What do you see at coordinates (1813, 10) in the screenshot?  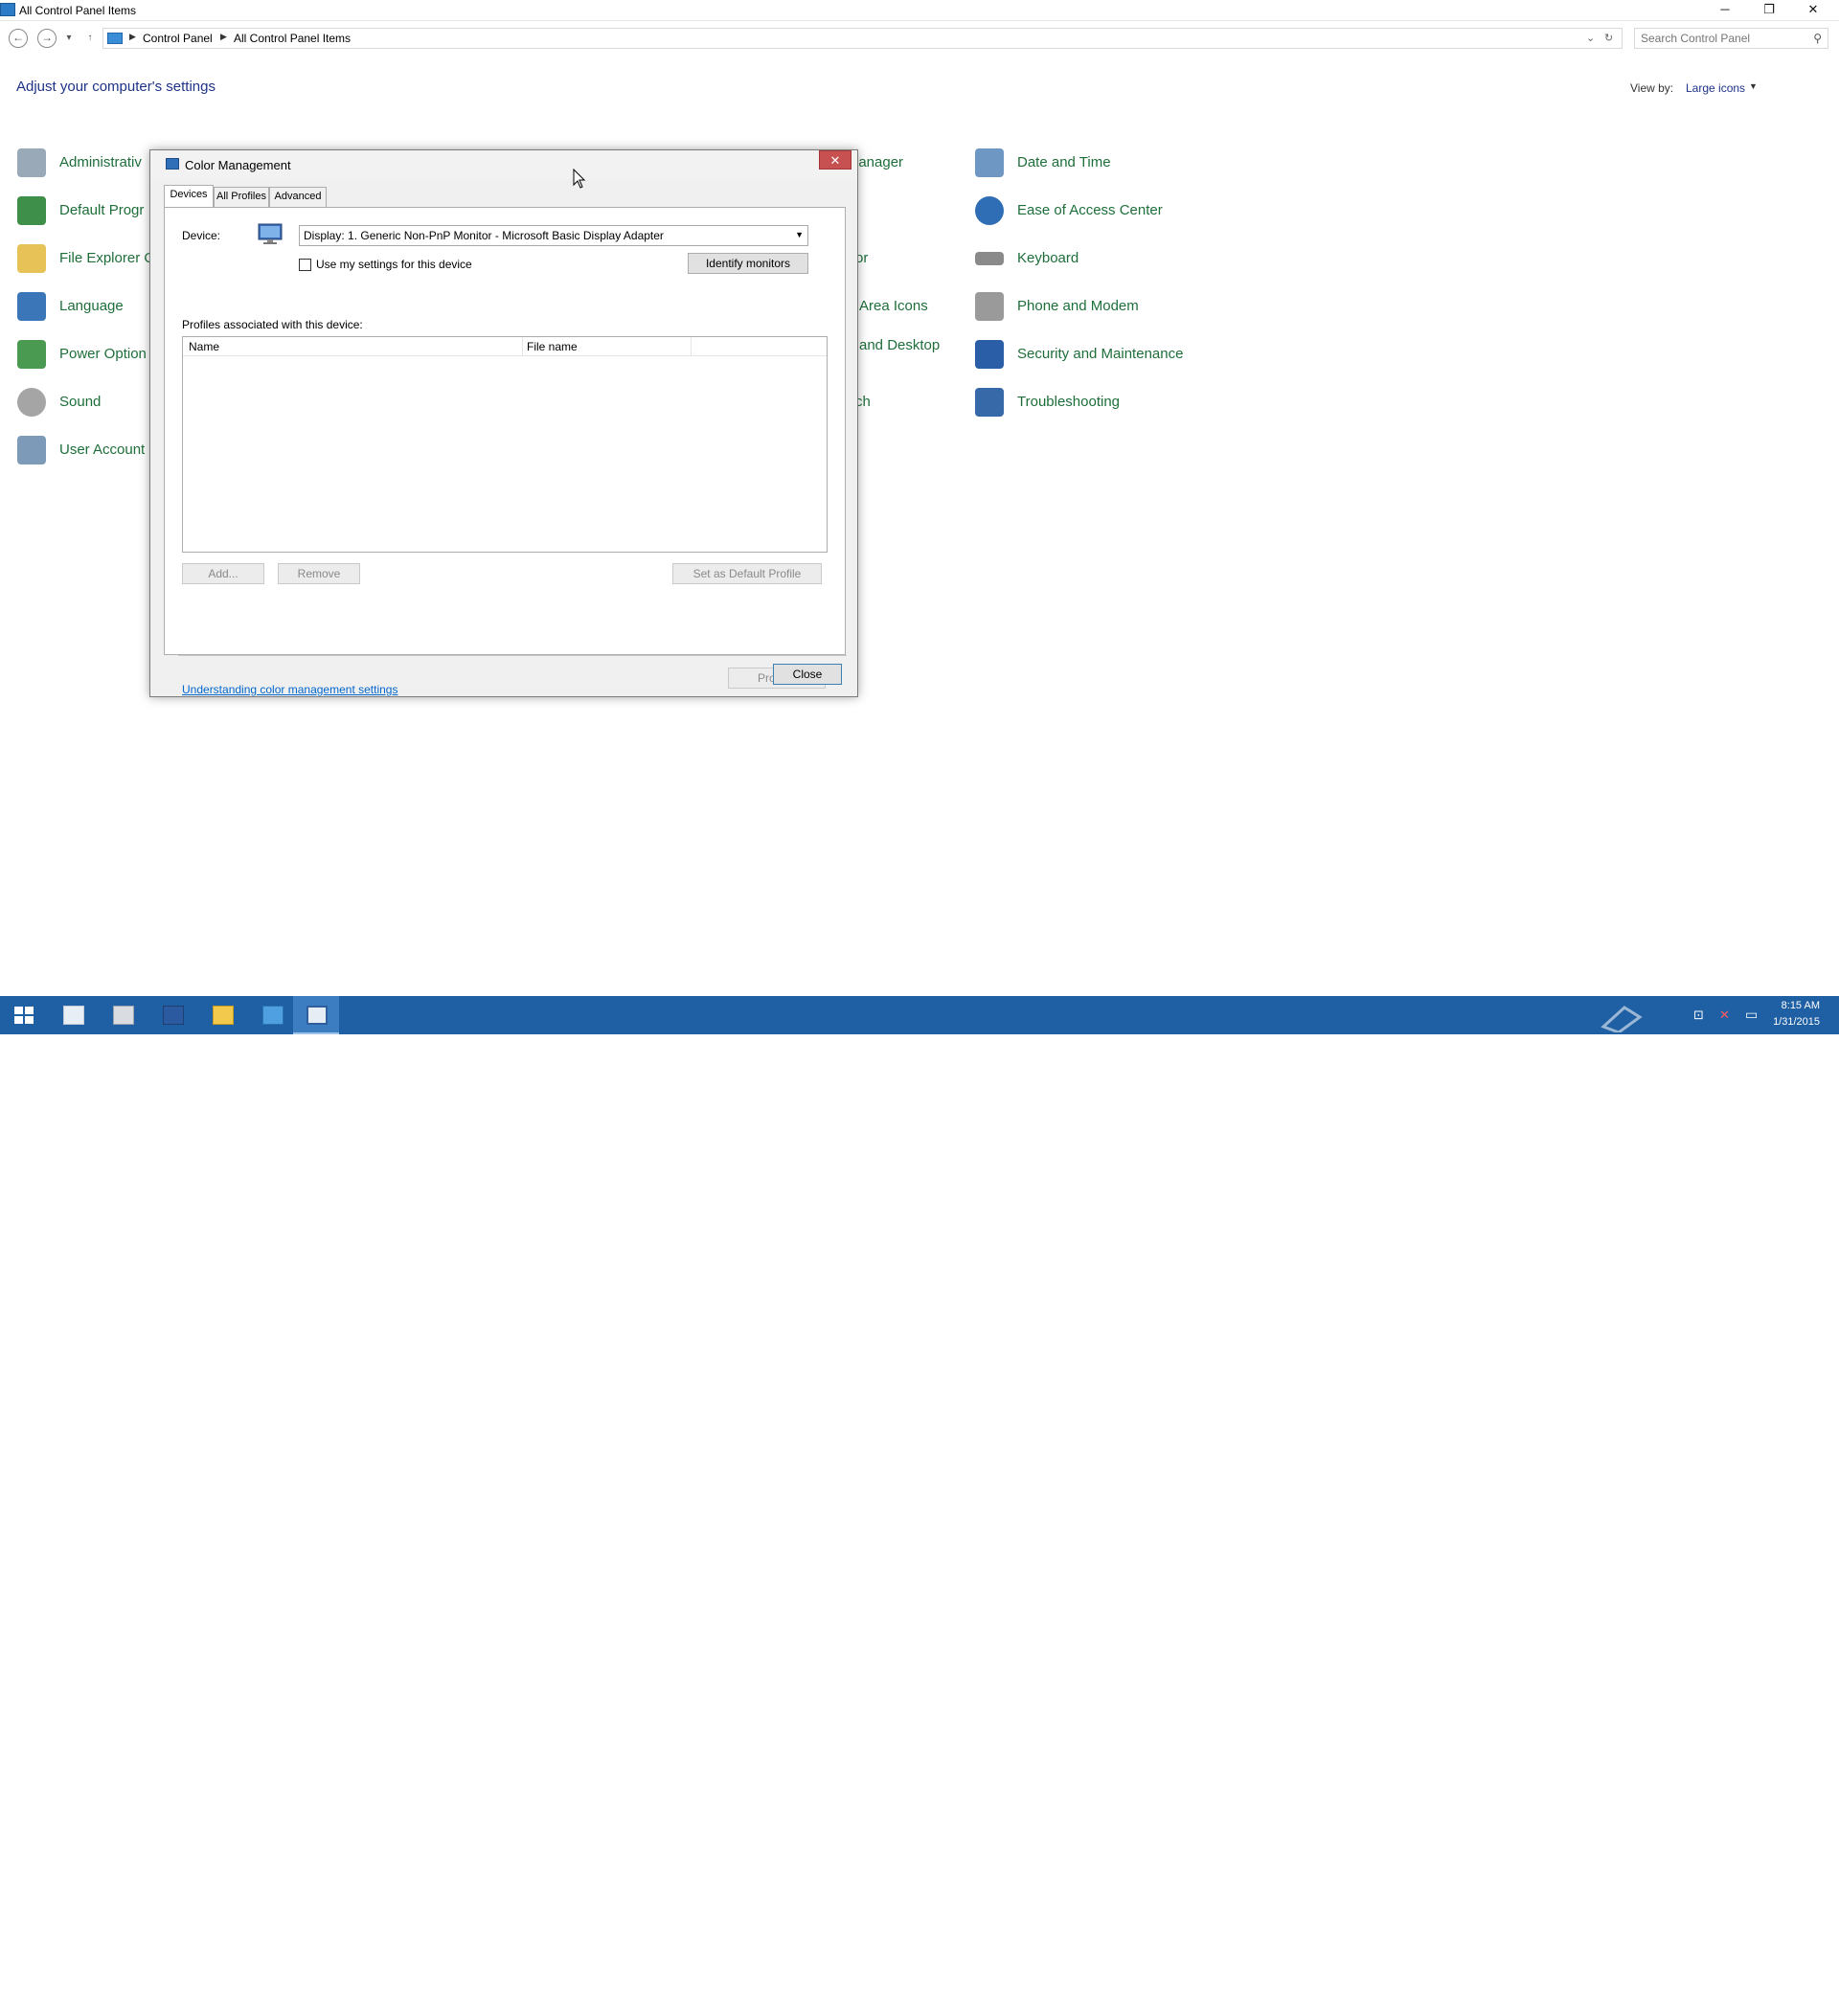 I see `close-window-button: ✕` at bounding box center [1813, 10].